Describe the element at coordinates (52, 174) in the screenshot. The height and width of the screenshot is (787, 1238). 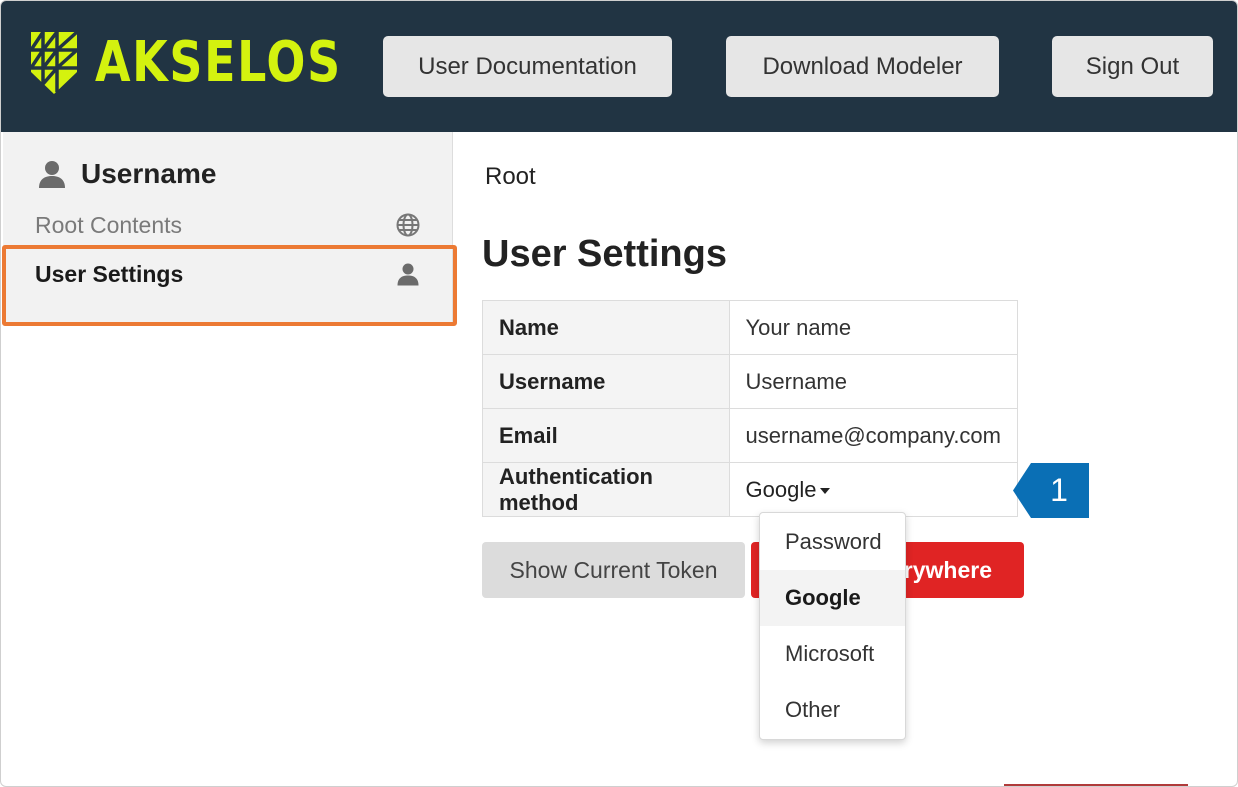
I see `user-icon` at that location.